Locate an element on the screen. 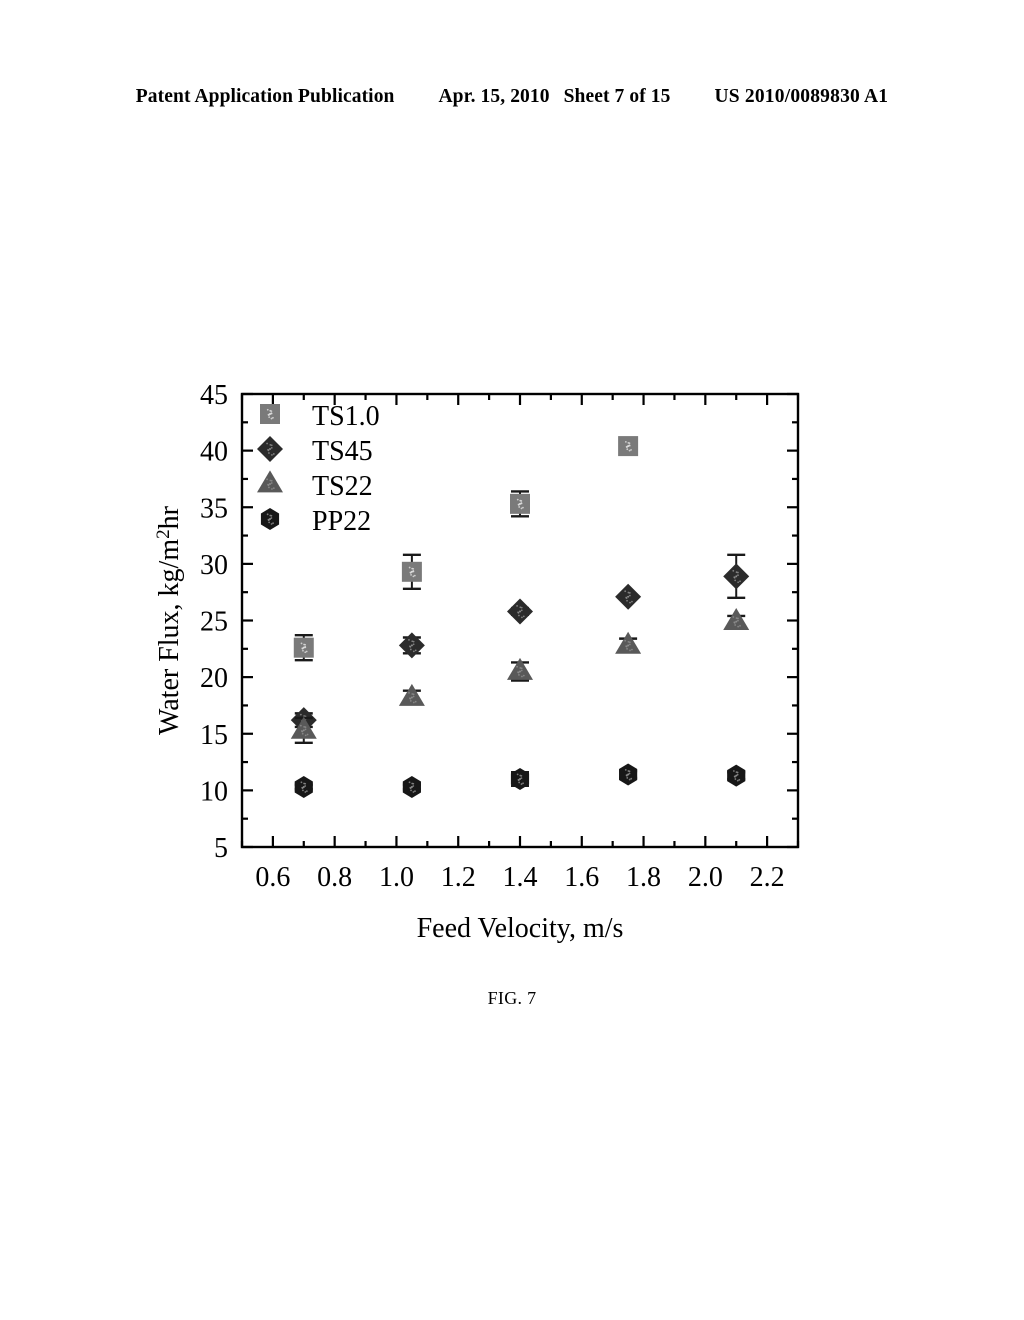  y-tick-label: 20 is located at coordinates (214, 678).